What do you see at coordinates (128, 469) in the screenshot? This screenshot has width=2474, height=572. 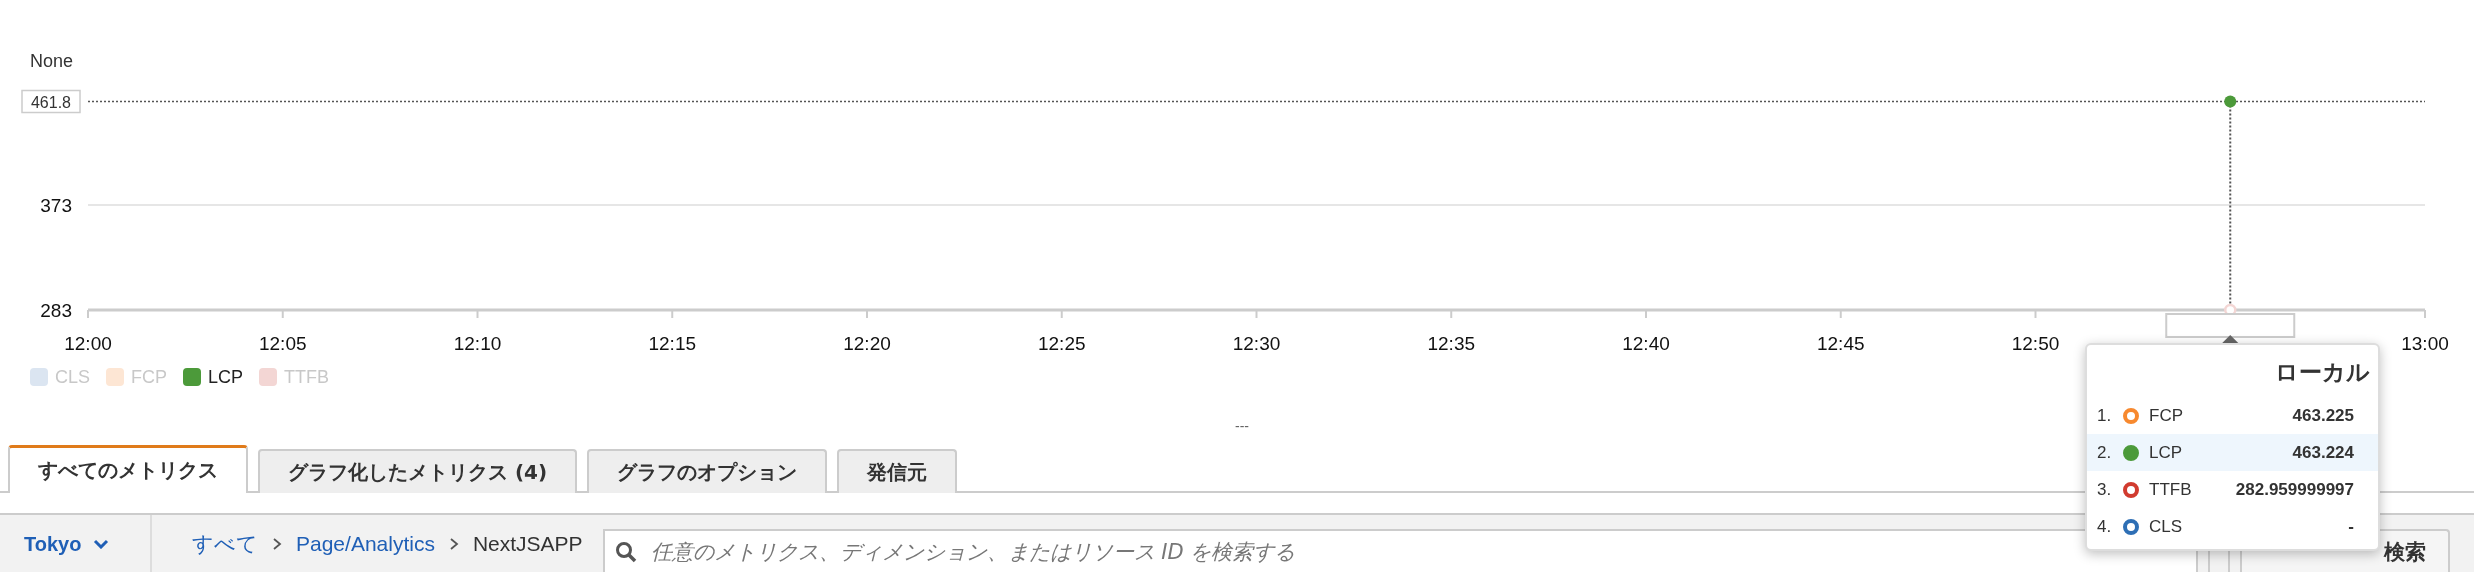 I see `tab: すべてのメトリクス` at bounding box center [128, 469].